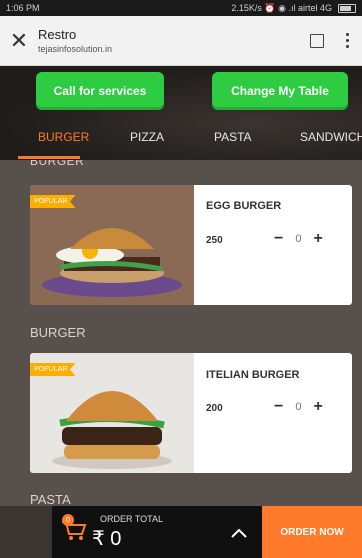  What do you see at coordinates (112, 245) in the screenshot?
I see `egg-burger-image: POPULAR` at bounding box center [112, 245].